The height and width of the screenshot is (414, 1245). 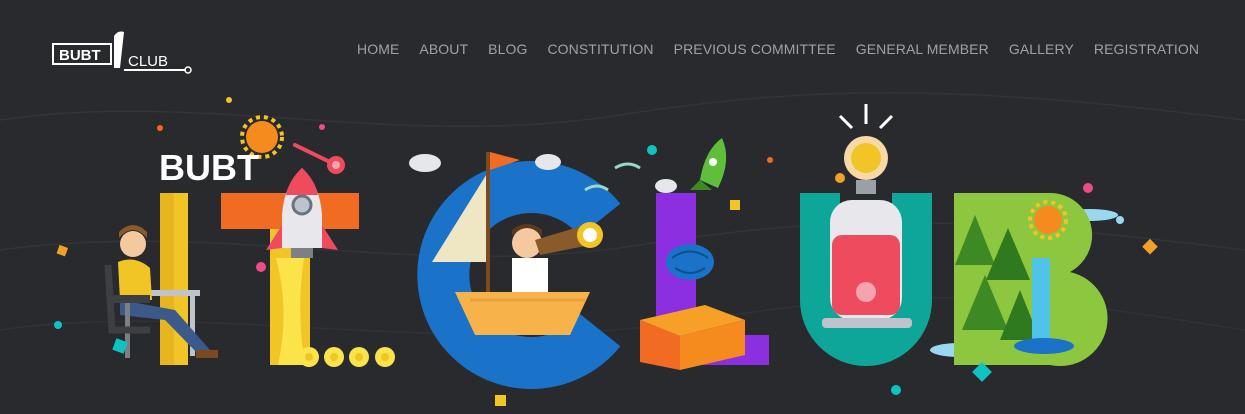 I want to click on hero-subtitle: BUBT, so click(x=209, y=167).